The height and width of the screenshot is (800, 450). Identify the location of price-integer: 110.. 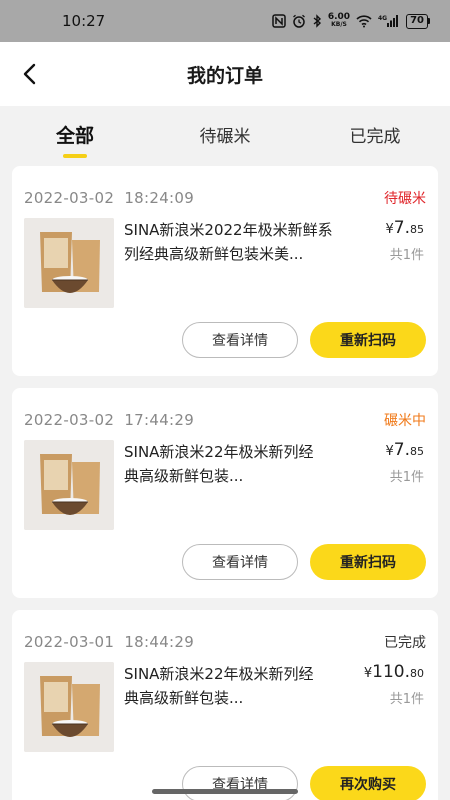
(391, 672).